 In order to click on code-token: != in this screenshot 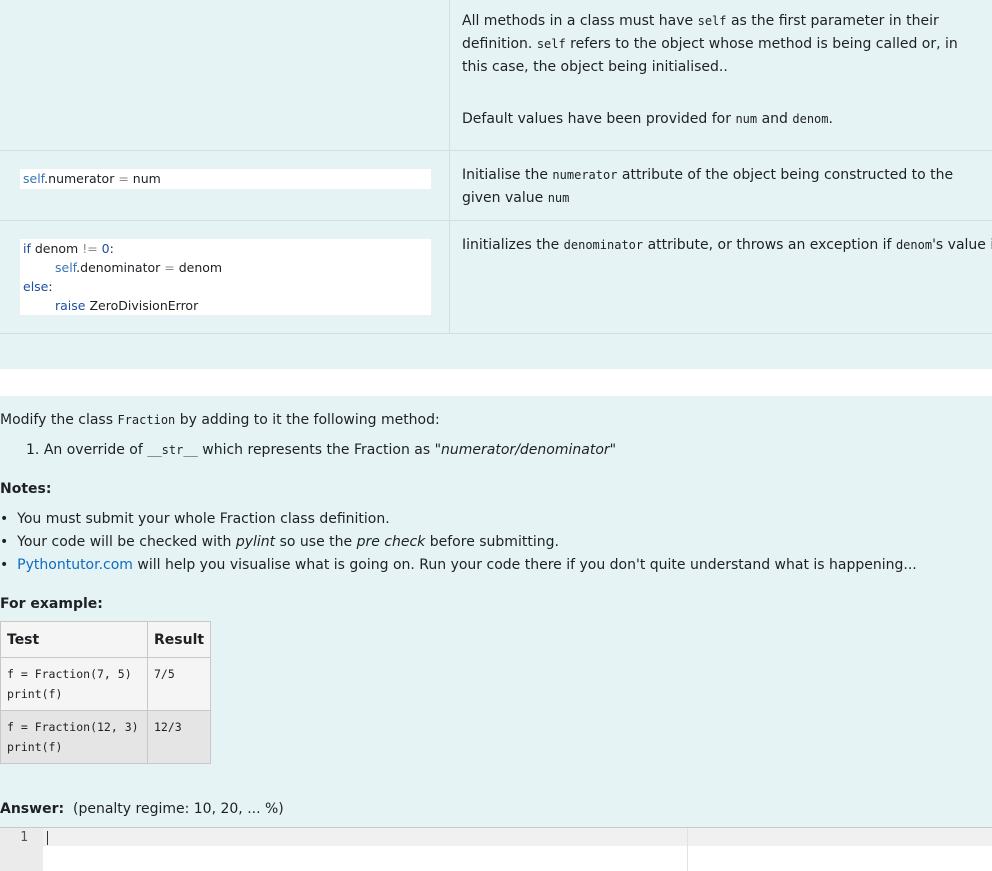, I will do `click(90, 248)`.